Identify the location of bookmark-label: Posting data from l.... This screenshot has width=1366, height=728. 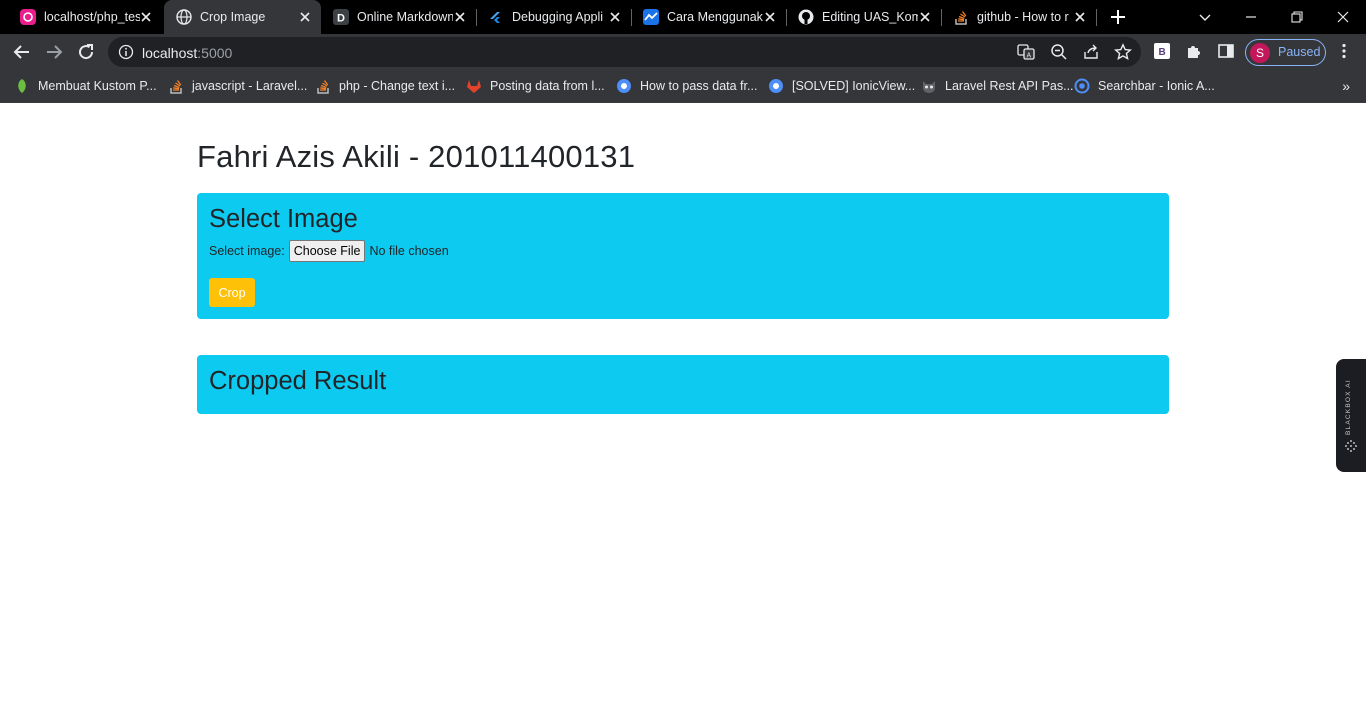
(547, 86).